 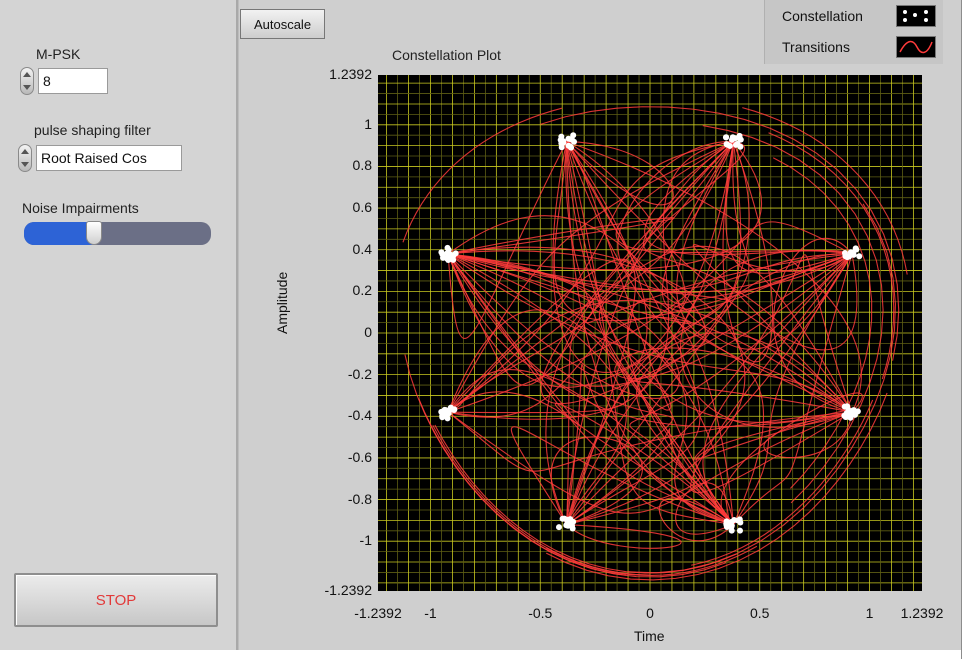 What do you see at coordinates (854, 47) in the screenshot?
I see `legend-item-transitions: Transitions` at bounding box center [854, 47].